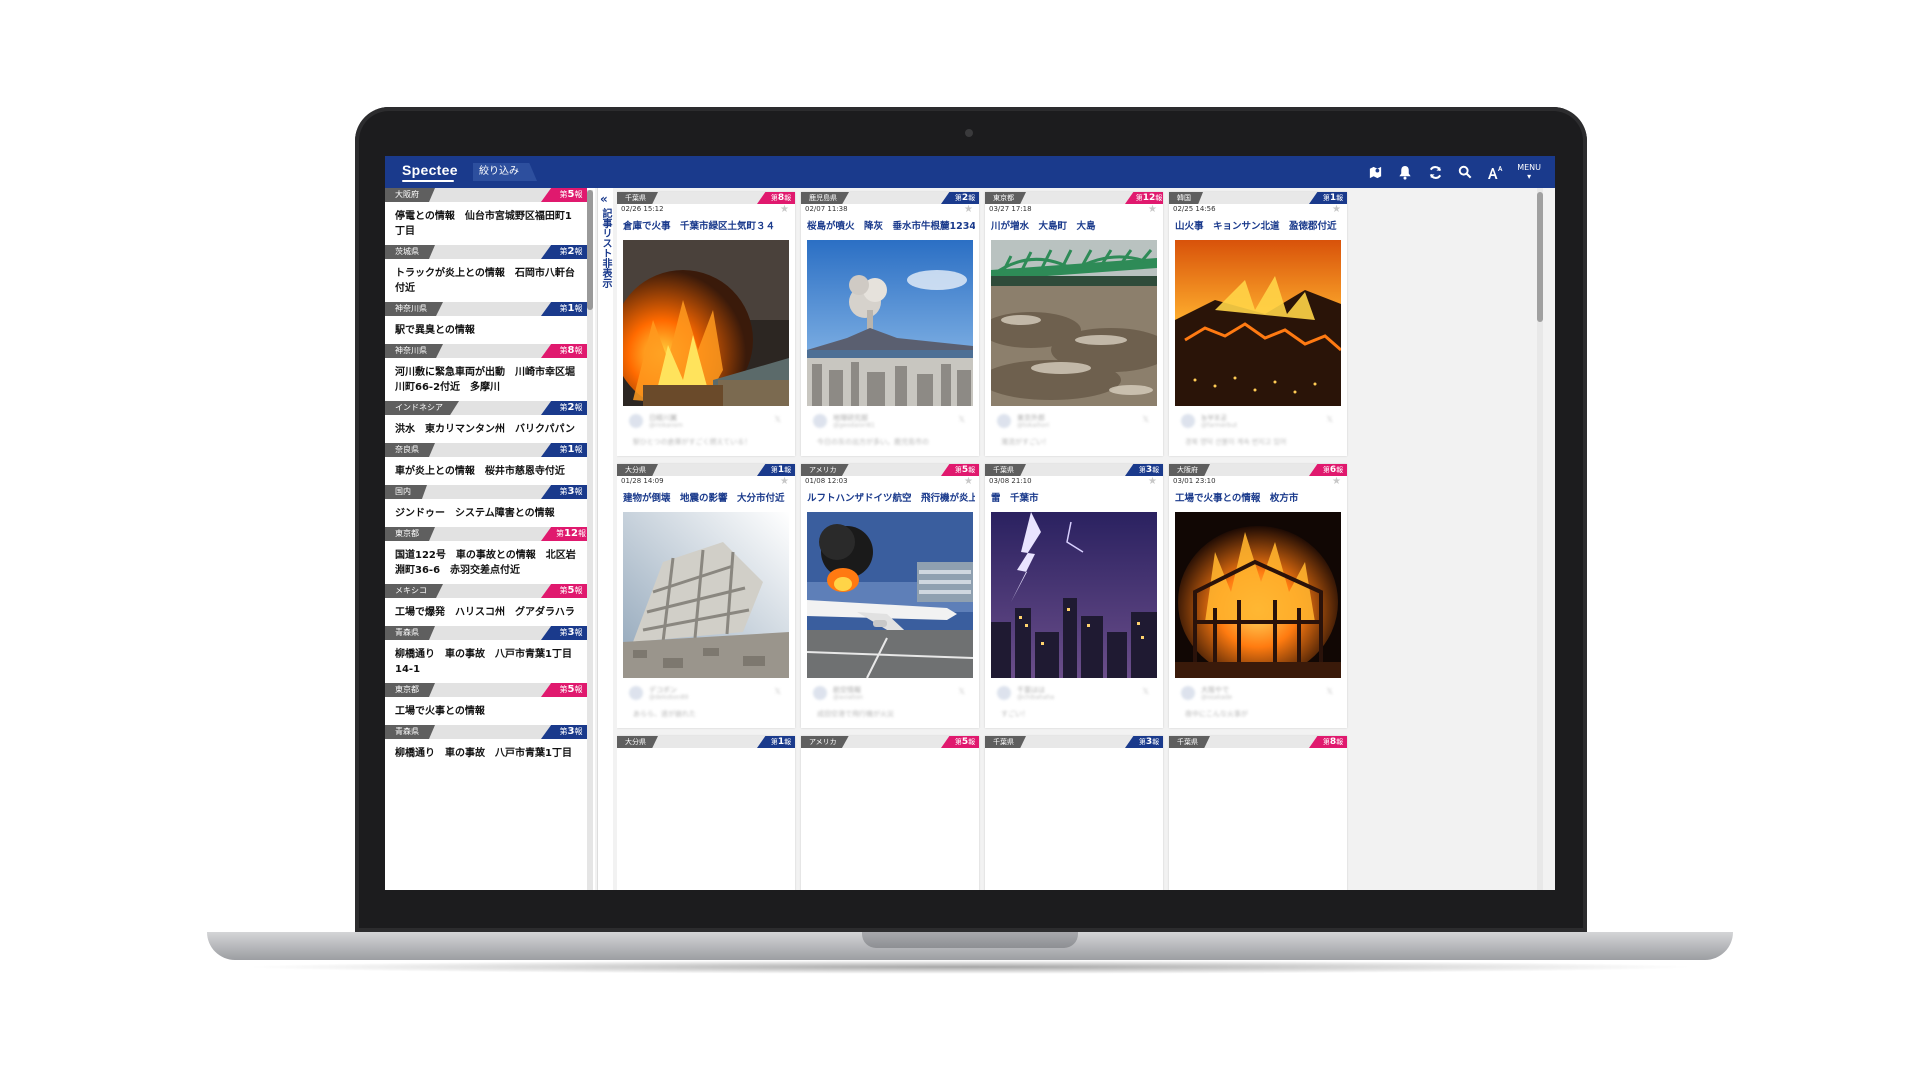  I want to click on article-list-scrollbar, so click(590, 540).